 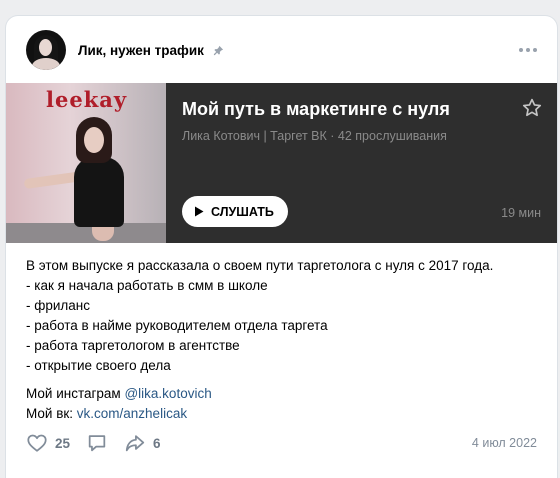 What do you see at coordinates (242, 211) in the screenshot?
I see `listen-label: СЛУШАТЬ` at bounding box center [242, 211].